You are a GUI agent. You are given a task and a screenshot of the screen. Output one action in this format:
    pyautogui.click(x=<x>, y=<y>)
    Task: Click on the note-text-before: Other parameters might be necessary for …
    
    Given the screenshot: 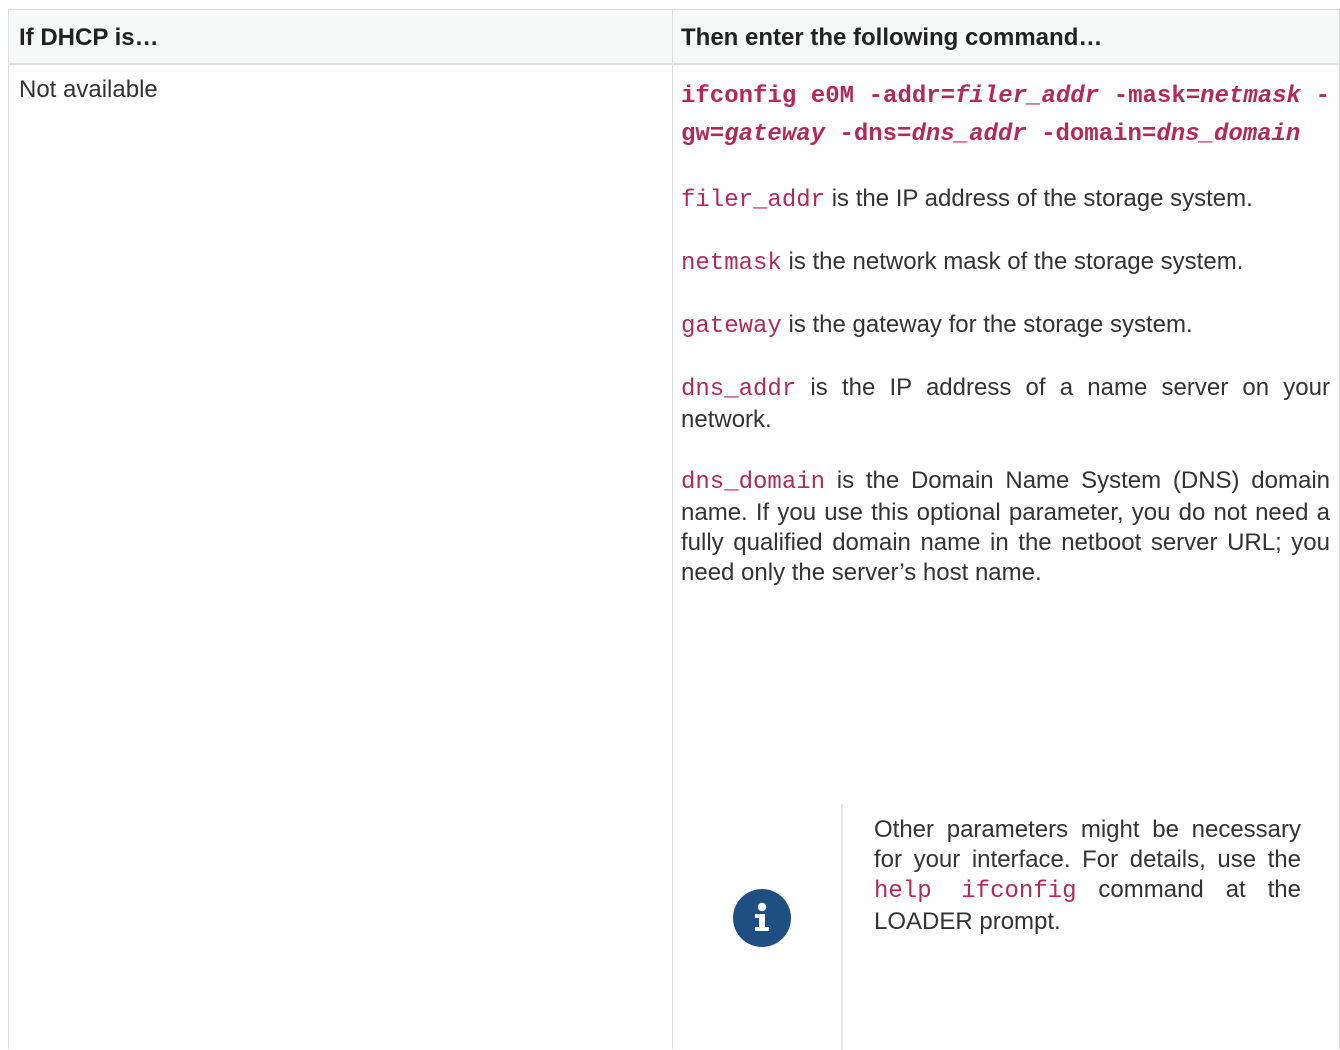 What is the action you would take?
    pyautogui.click(x=1087, y=844)
    